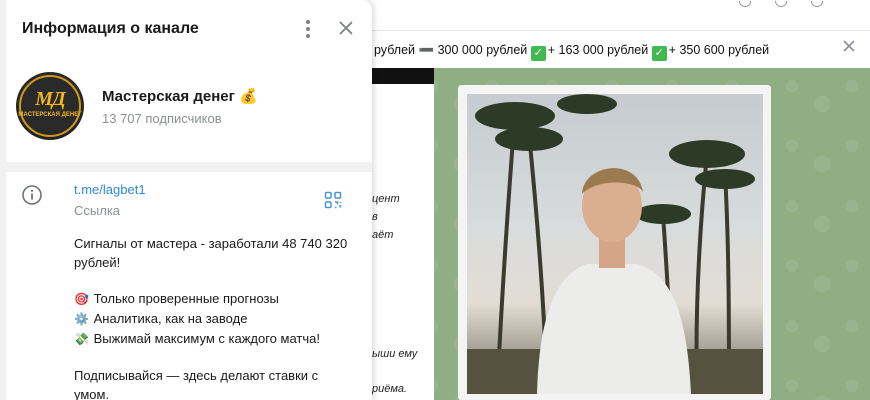  I want to click on message-media-strip, so click(403, 76).